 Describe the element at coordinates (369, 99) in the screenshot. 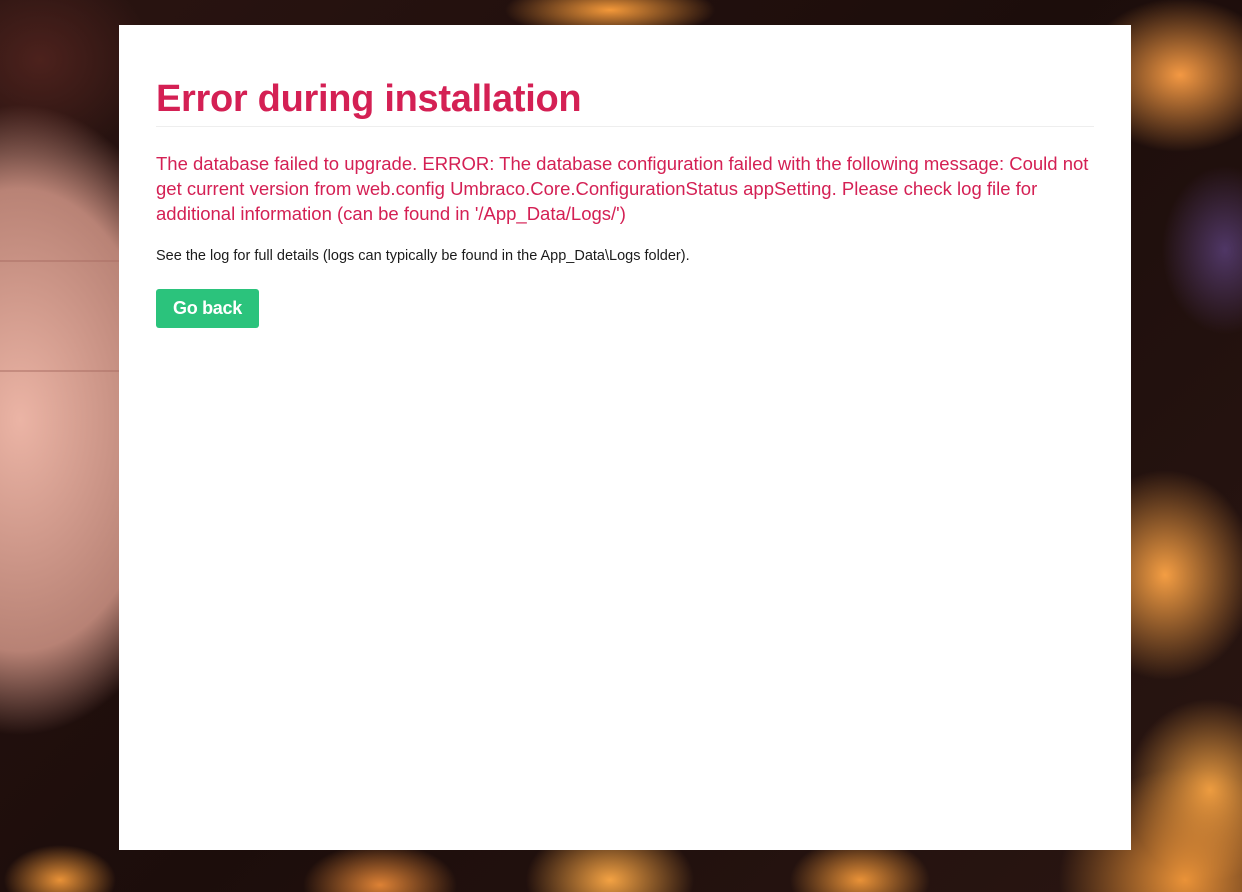

I see `page-title: Error during installation` at that location.